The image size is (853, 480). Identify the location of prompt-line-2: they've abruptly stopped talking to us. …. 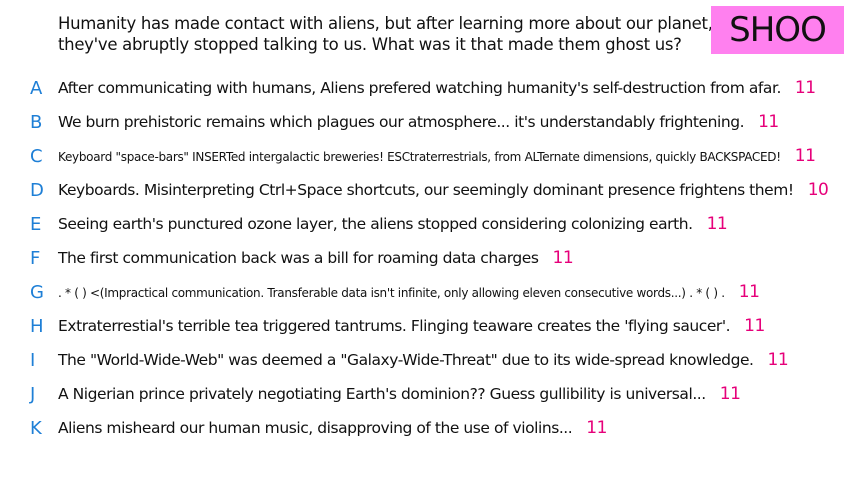
(370, 44).